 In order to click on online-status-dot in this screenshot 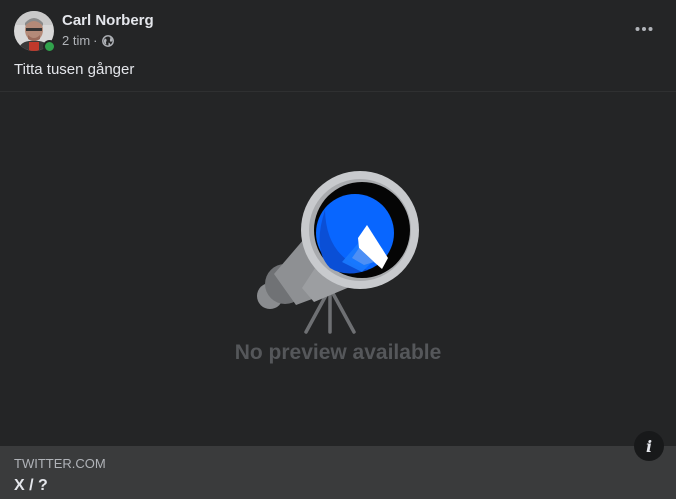, I will do `click(49, 46)`.